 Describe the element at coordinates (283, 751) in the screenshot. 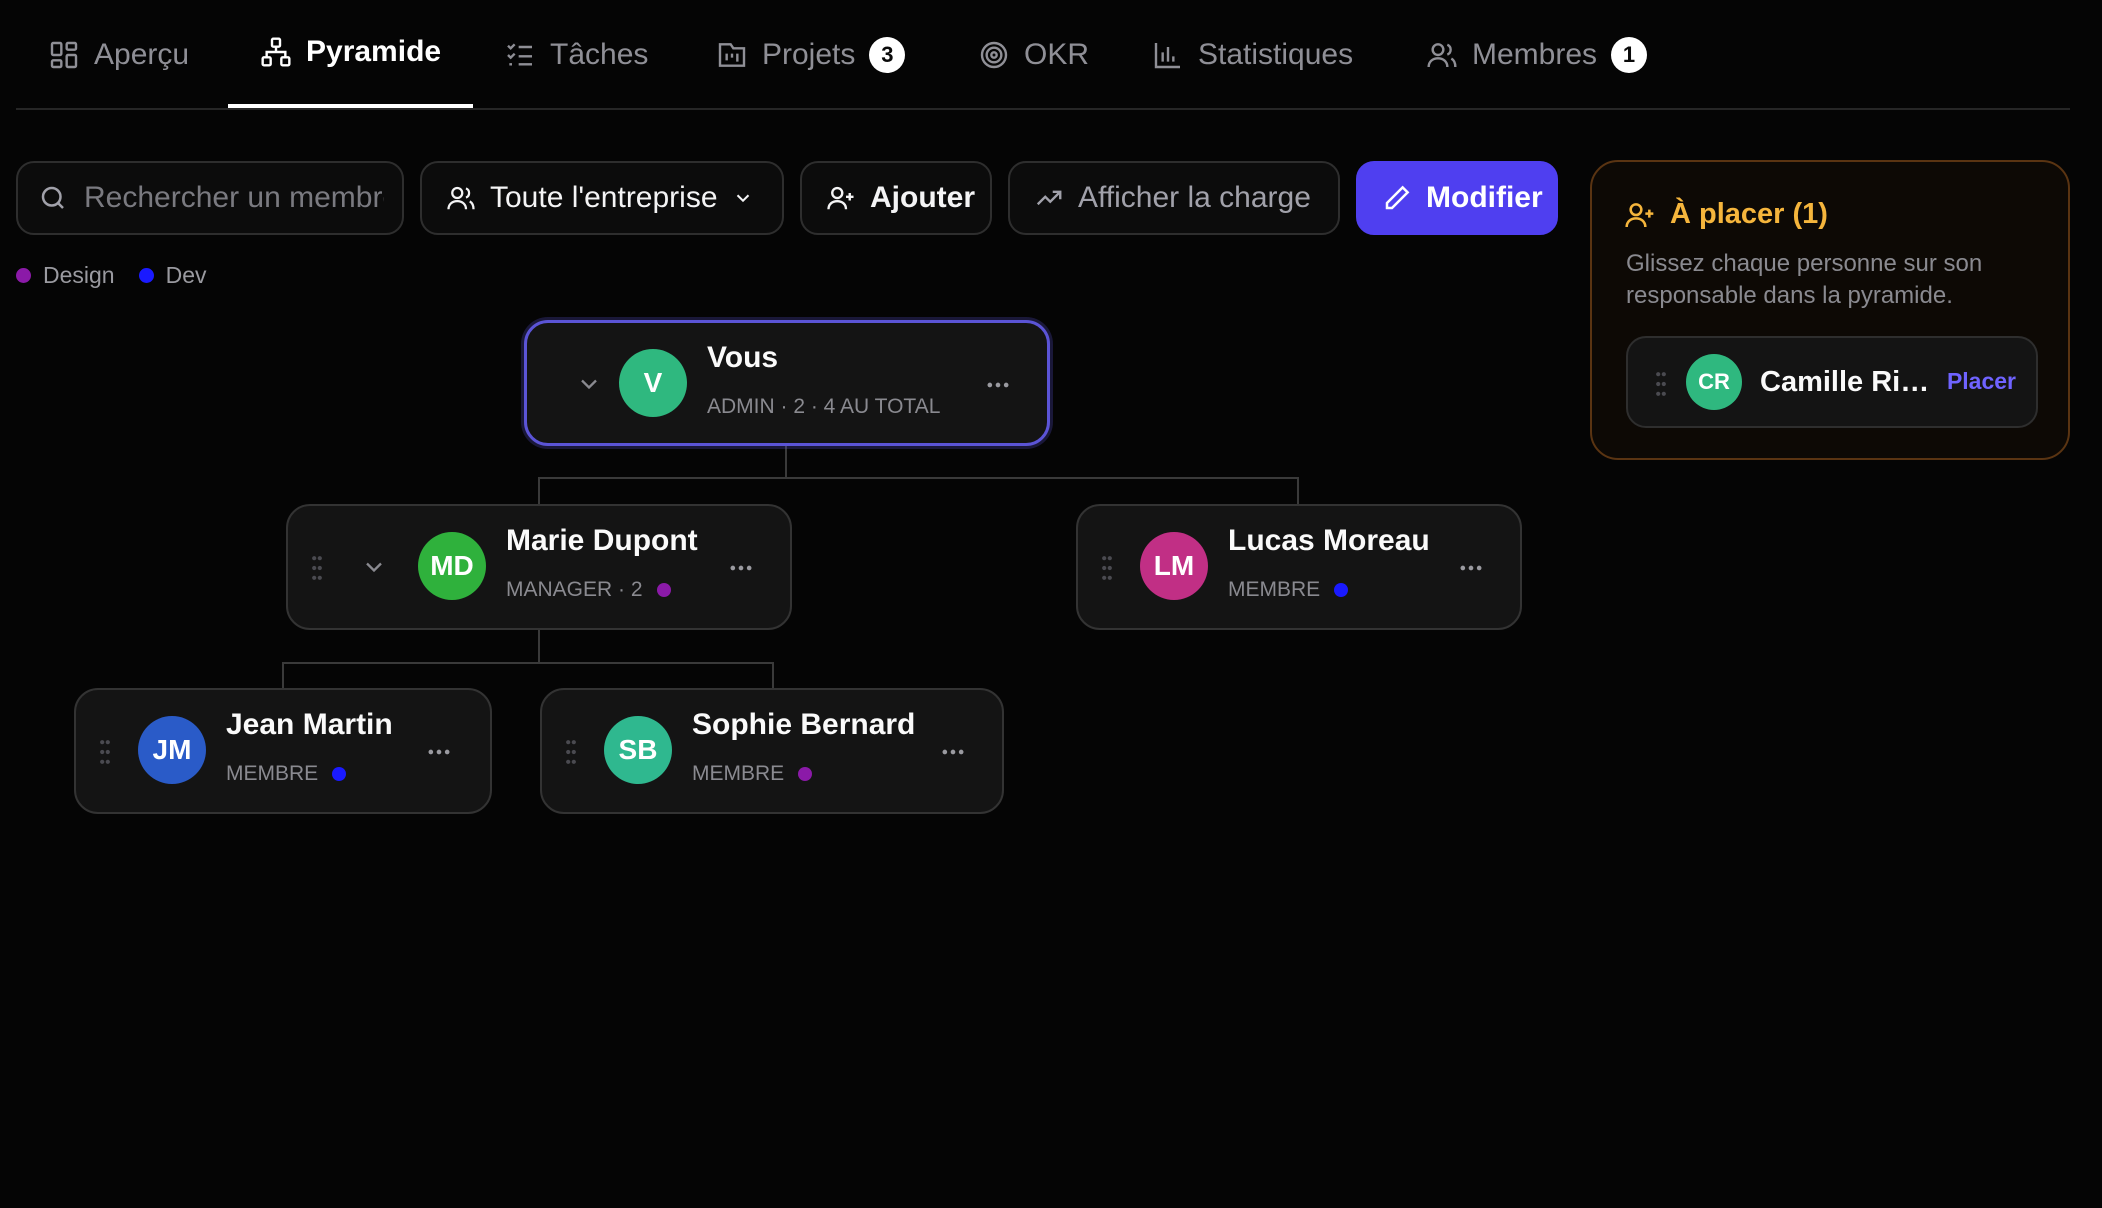

I see `org-node-jean-martin: JM Jean Martin MEMBRE` at that location.